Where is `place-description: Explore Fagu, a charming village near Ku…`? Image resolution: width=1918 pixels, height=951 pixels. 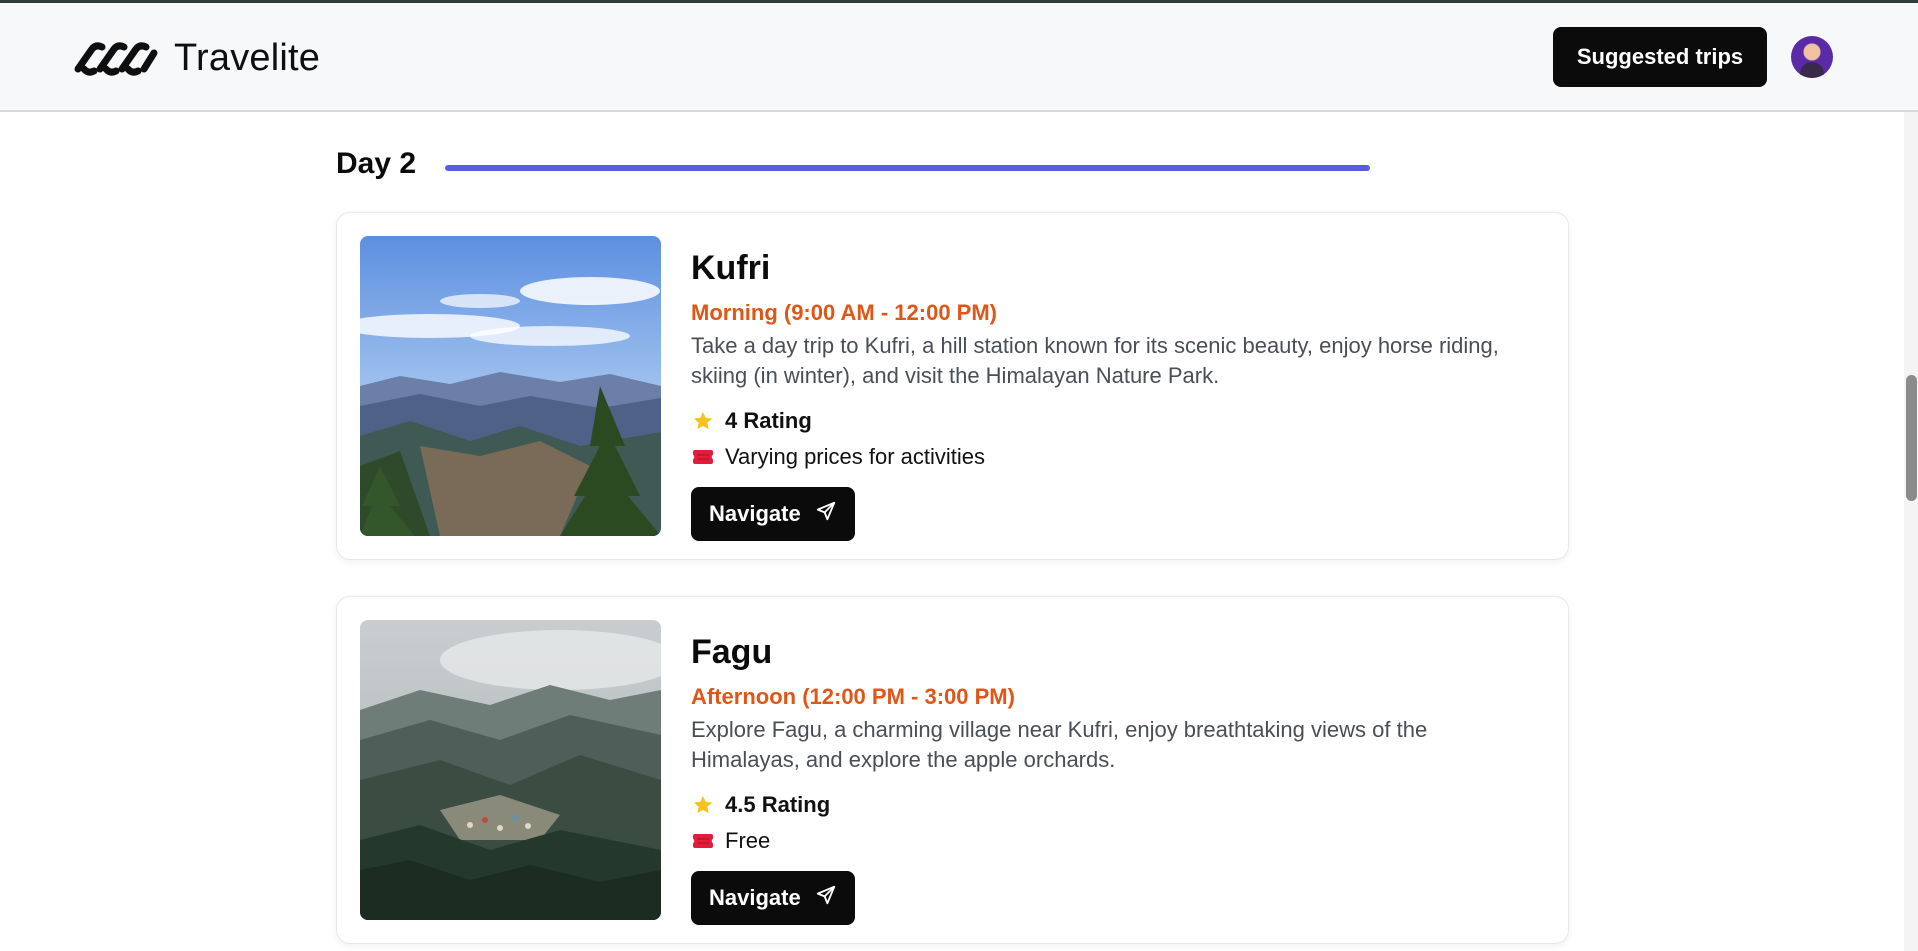
place-description: Explore Fagu, a charming village near Ku… is located at coordinates (1059, 744).